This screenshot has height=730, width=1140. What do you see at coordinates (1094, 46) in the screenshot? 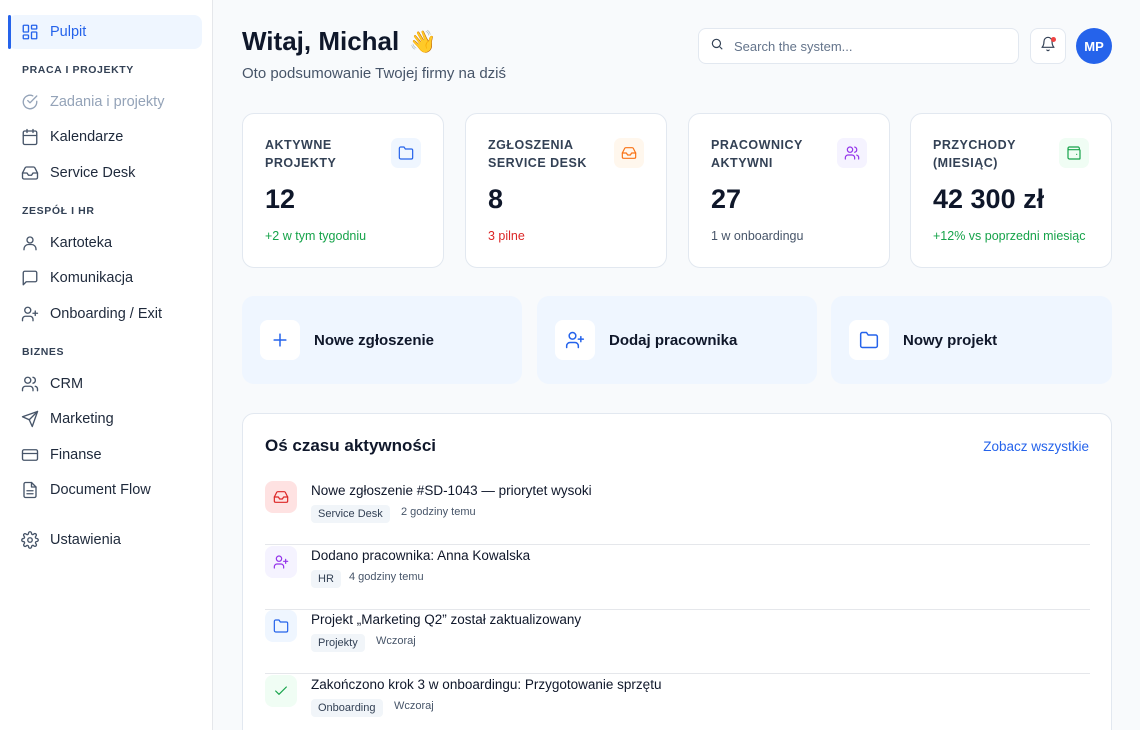
I see `avatar: MP` at bounding box center [1094, 46].